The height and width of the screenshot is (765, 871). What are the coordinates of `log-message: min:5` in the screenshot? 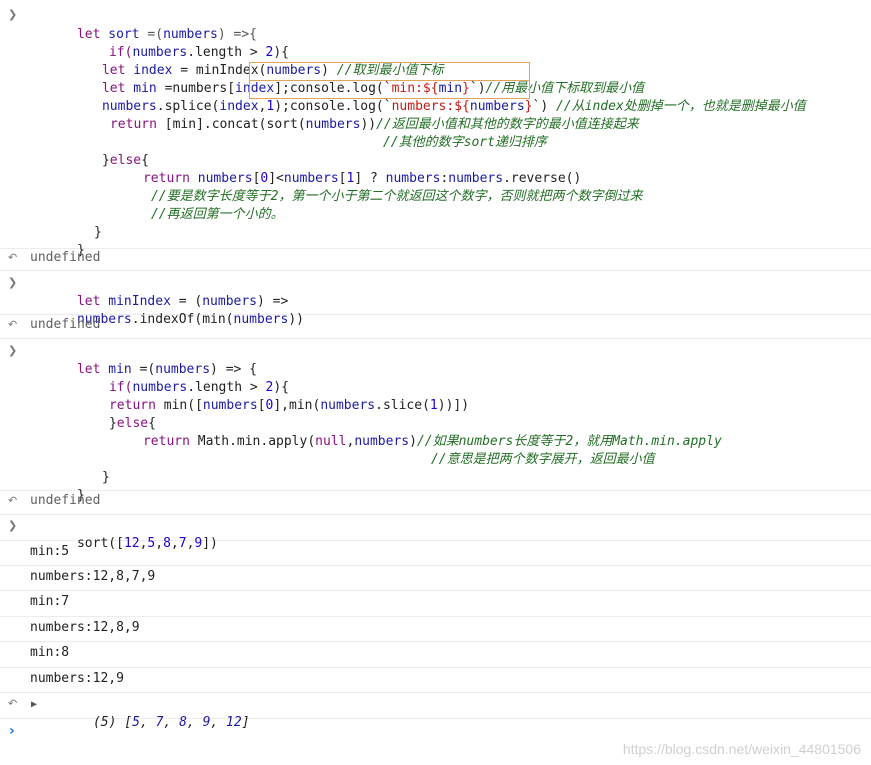 It's located at (50, 551).